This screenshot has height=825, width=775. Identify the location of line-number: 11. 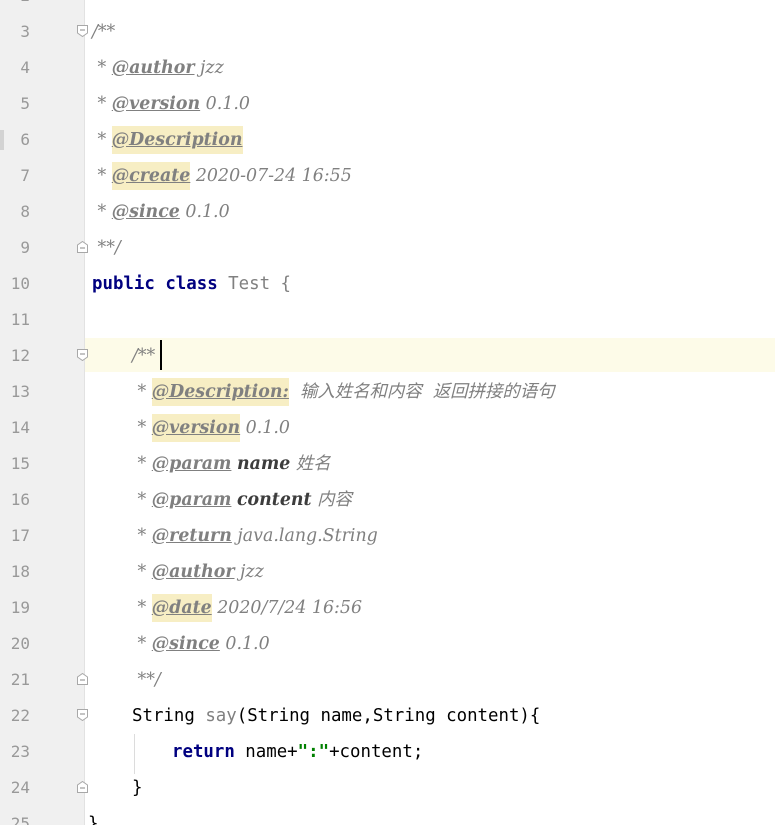
(15, 320).